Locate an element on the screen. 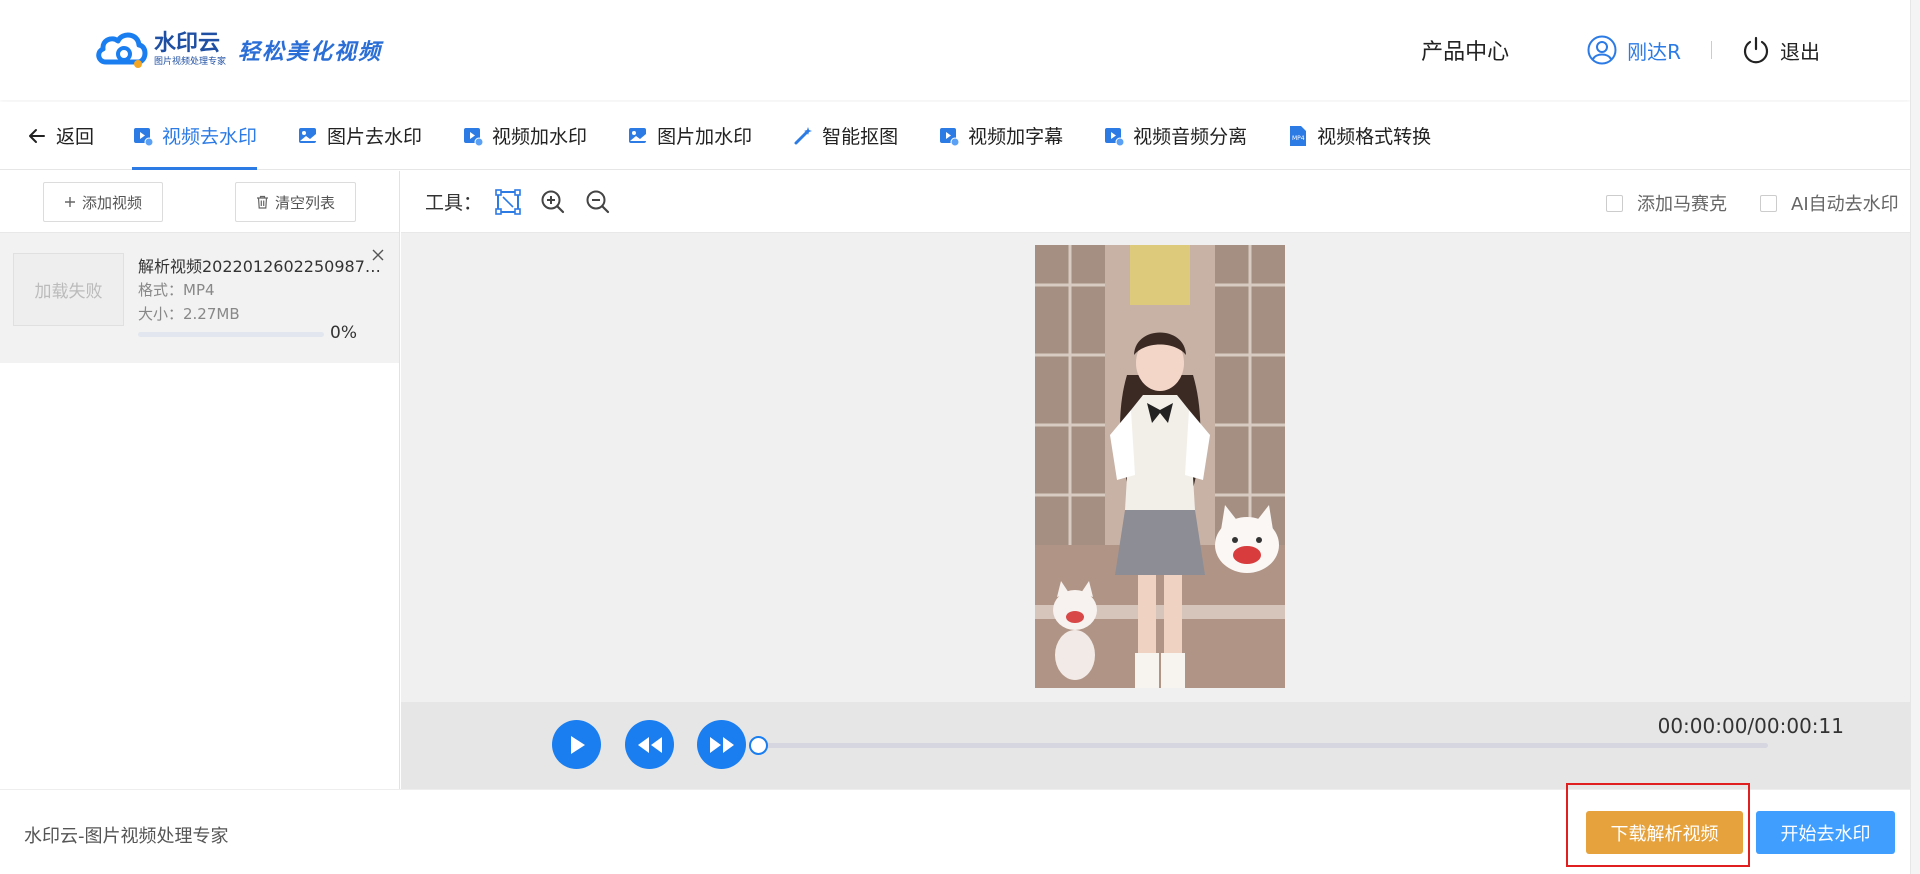 The height and width of the screenshot is (874, 1920). fast-forward-button is located at coordinates (721, 744).